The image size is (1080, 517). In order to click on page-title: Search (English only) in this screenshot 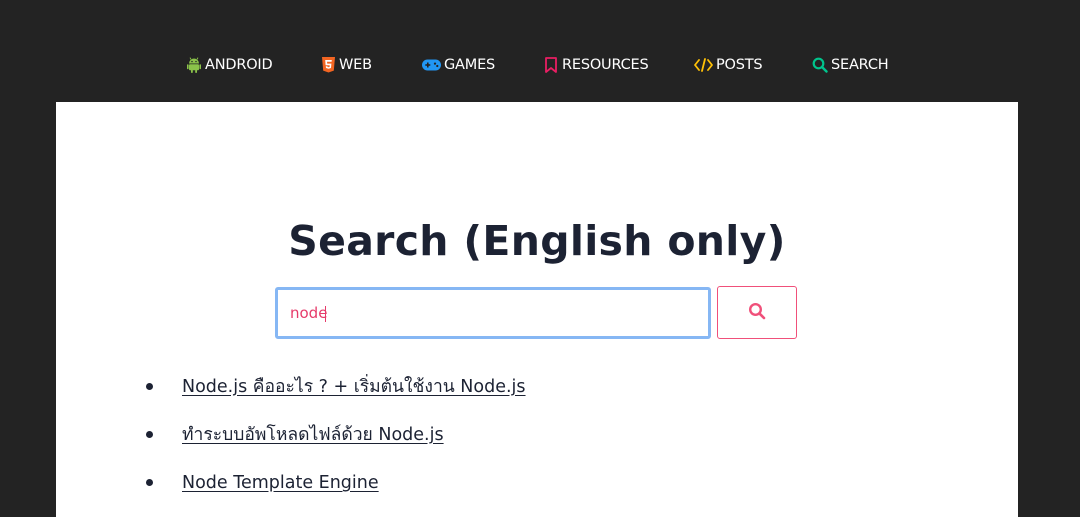, I will do `click(537, 241)`.